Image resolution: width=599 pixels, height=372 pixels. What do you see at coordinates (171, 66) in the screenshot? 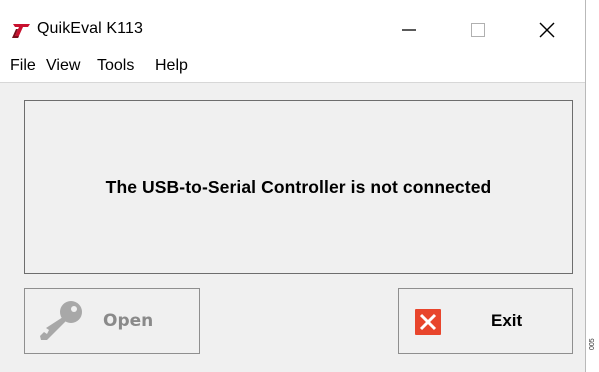
I see `menu-help: Help` at bounding box center [171, 66].